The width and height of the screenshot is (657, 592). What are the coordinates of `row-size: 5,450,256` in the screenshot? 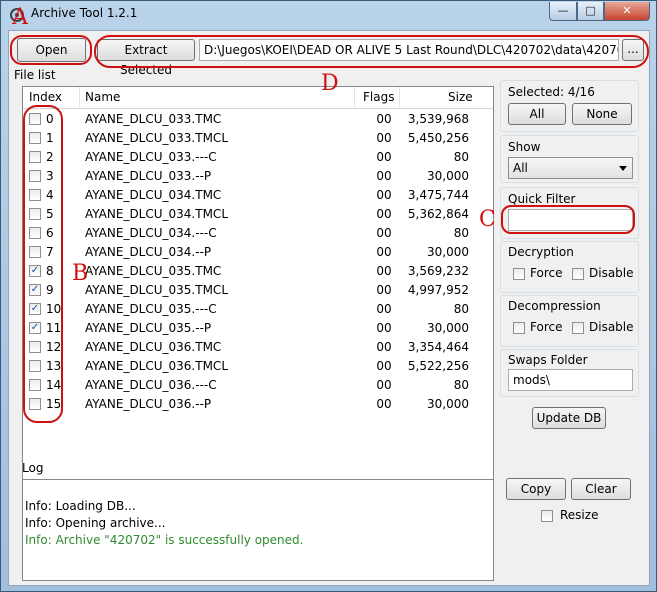 It's located at (438, 138).